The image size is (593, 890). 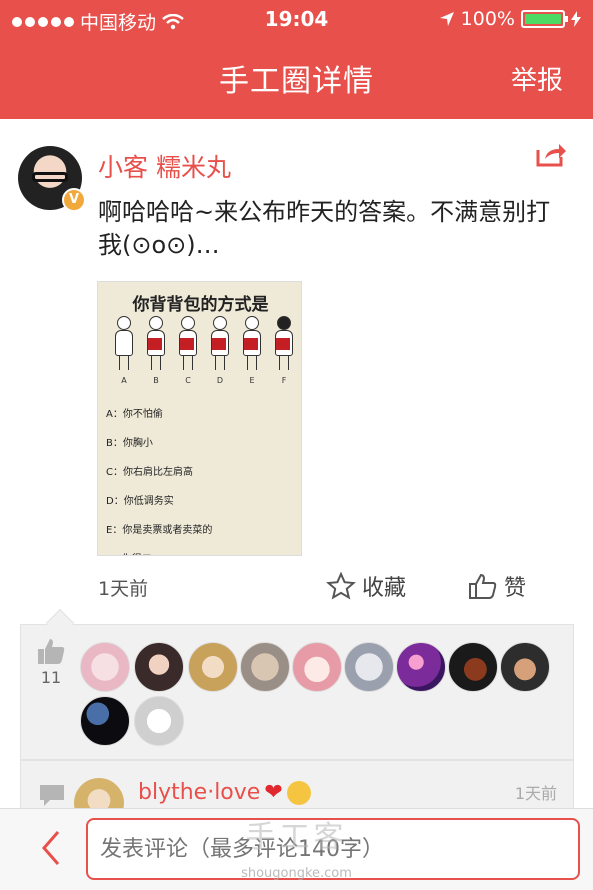 I want to click on option-b: B：你胸小, so click(x=129, y=443).